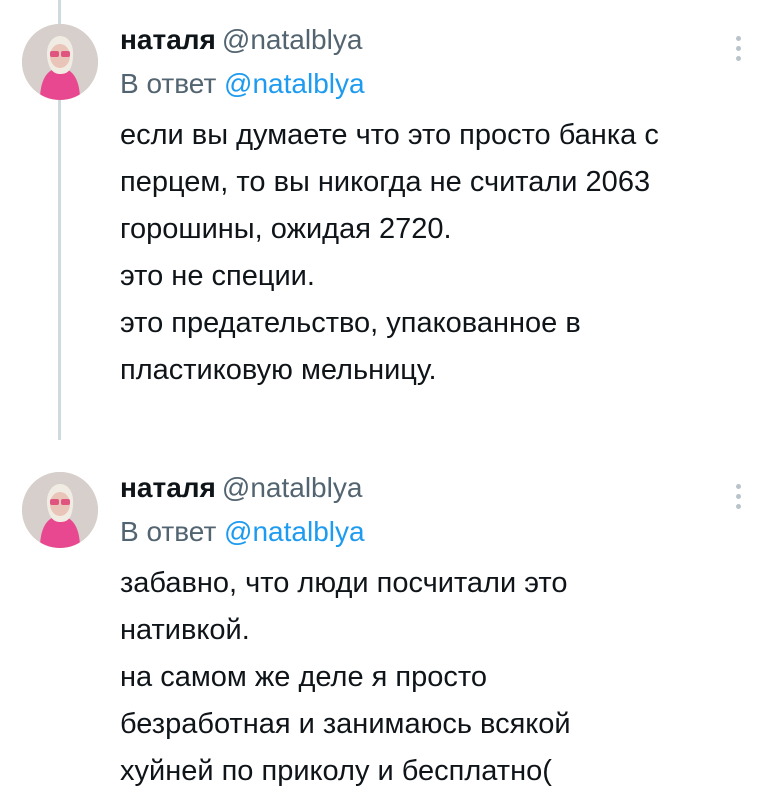  I want to click on tweet-text-line: безработная и занимаюсь всякой, so click(345, 724).